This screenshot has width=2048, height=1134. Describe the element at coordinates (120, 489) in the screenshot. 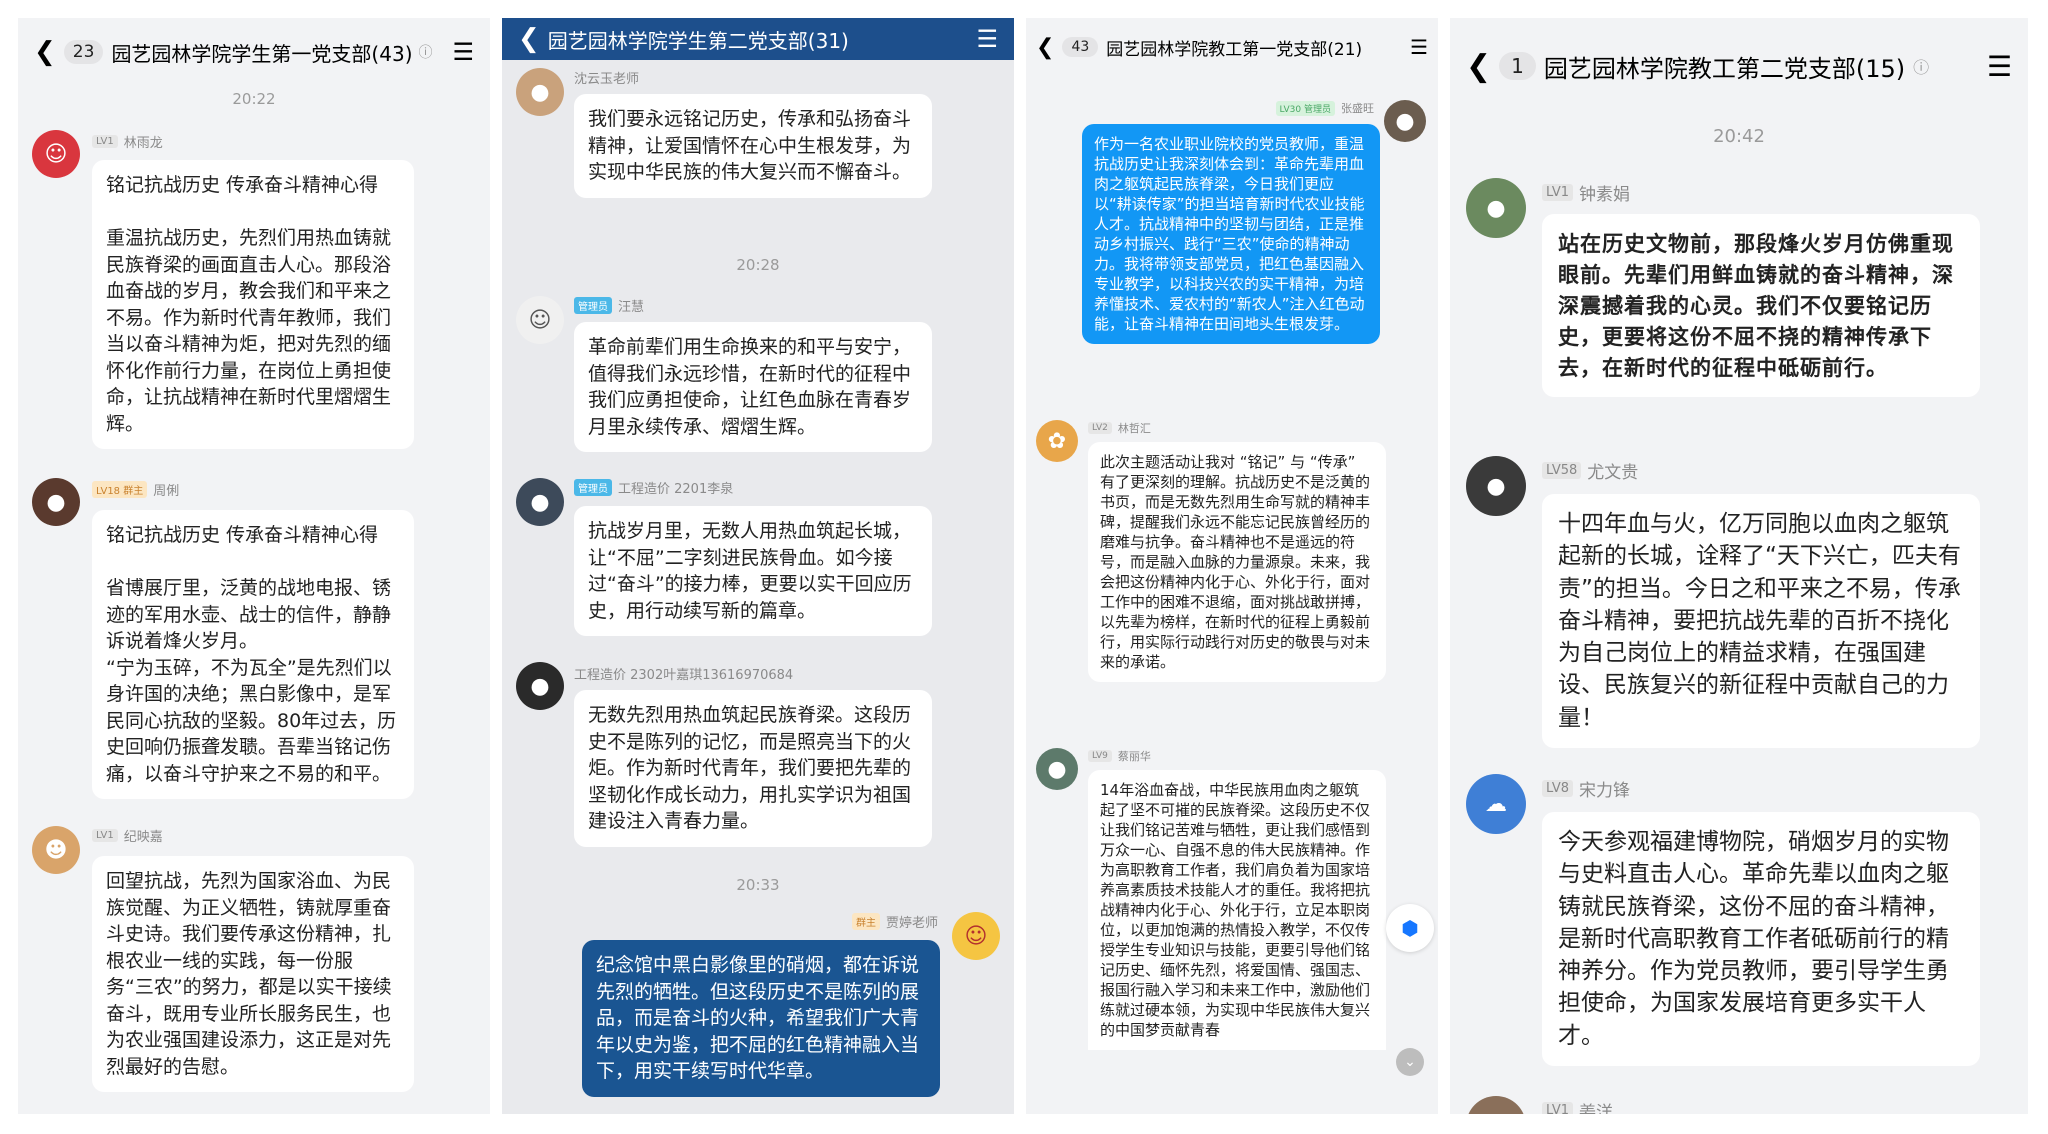

I see `level-badge: LV18 群主` at that location.